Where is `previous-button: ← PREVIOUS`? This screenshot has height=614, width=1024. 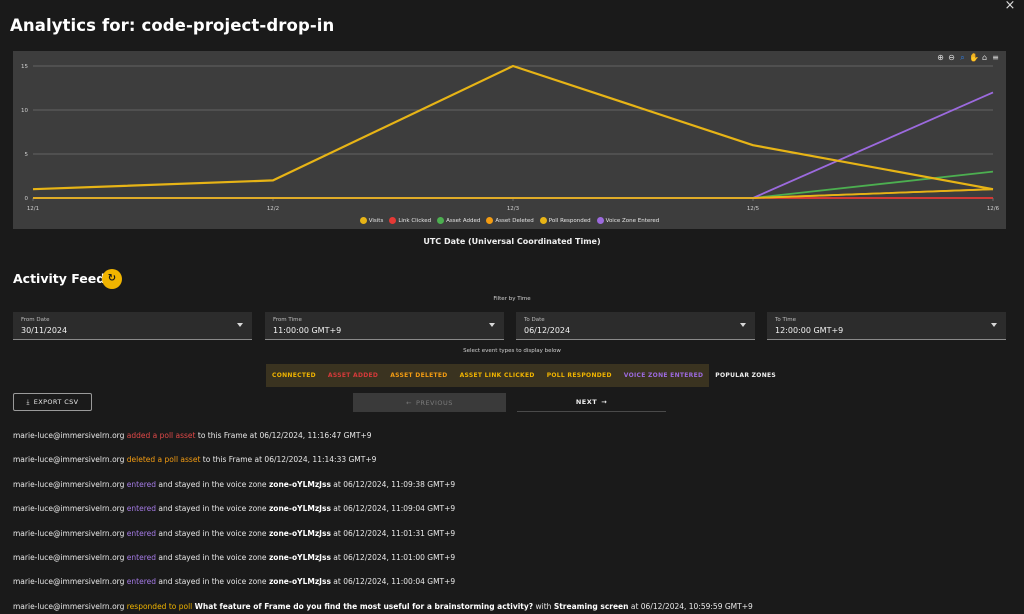
previous-button: ← PREVIOUS is located at coordinates (429, 402).